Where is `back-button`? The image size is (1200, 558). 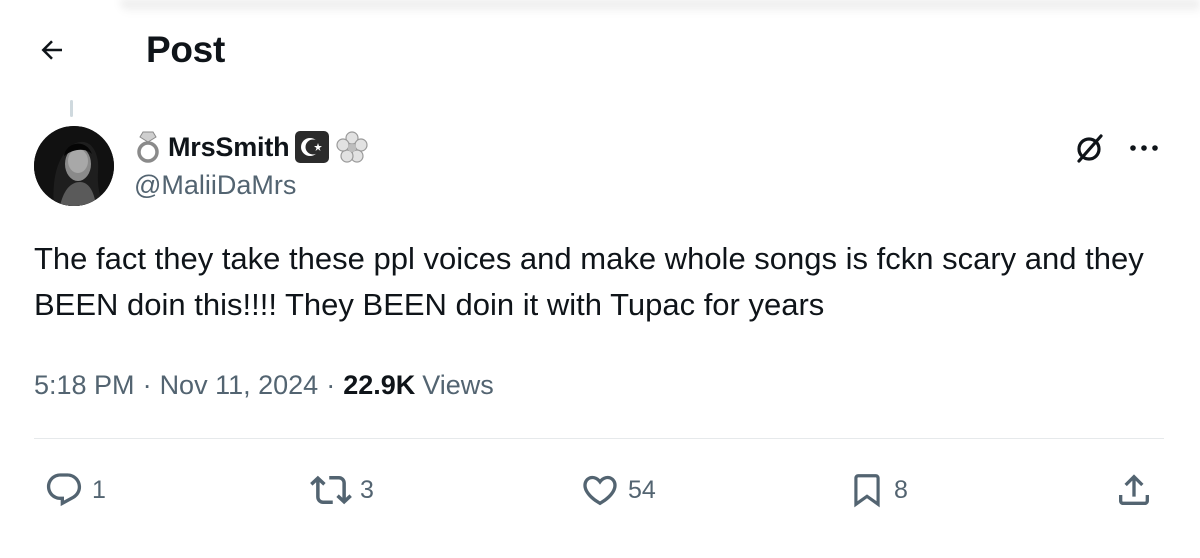
back-button is located at coordinates (52, 50).